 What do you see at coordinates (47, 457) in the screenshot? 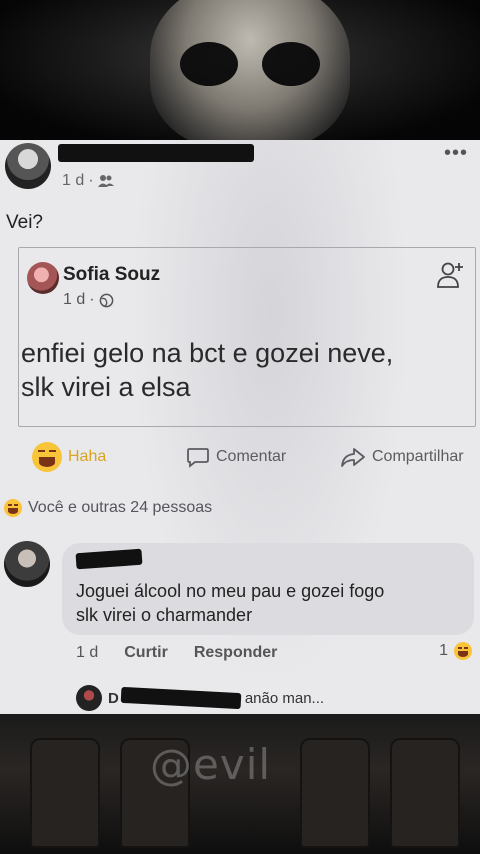
I see `haha-emoji-icon` at bounding box center [47, 457].